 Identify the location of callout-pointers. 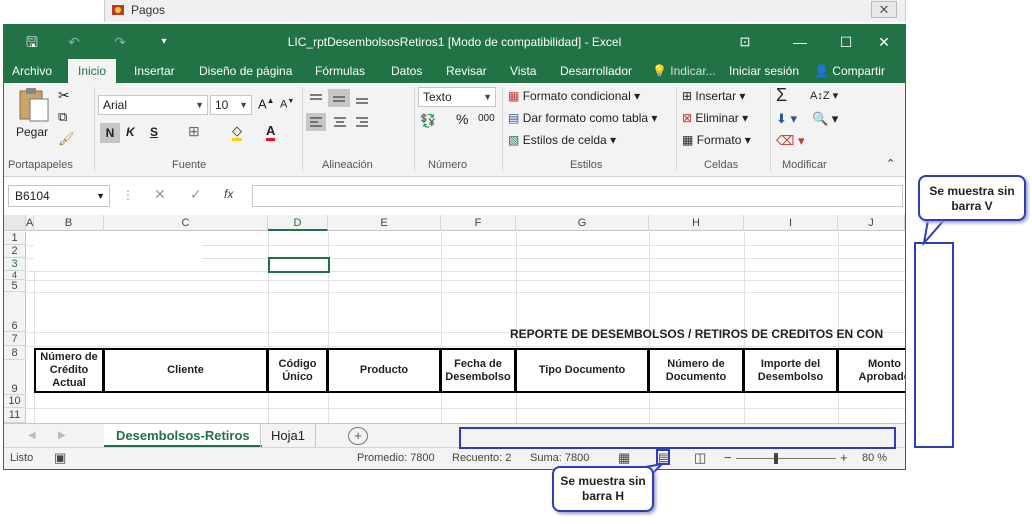
(791, 347).